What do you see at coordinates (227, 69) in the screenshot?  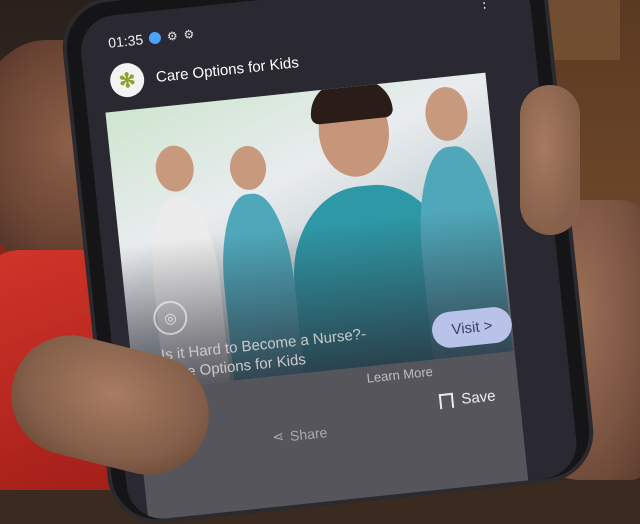 I see `app-title: Care Options for Kids` at bounding box center [227, 69].